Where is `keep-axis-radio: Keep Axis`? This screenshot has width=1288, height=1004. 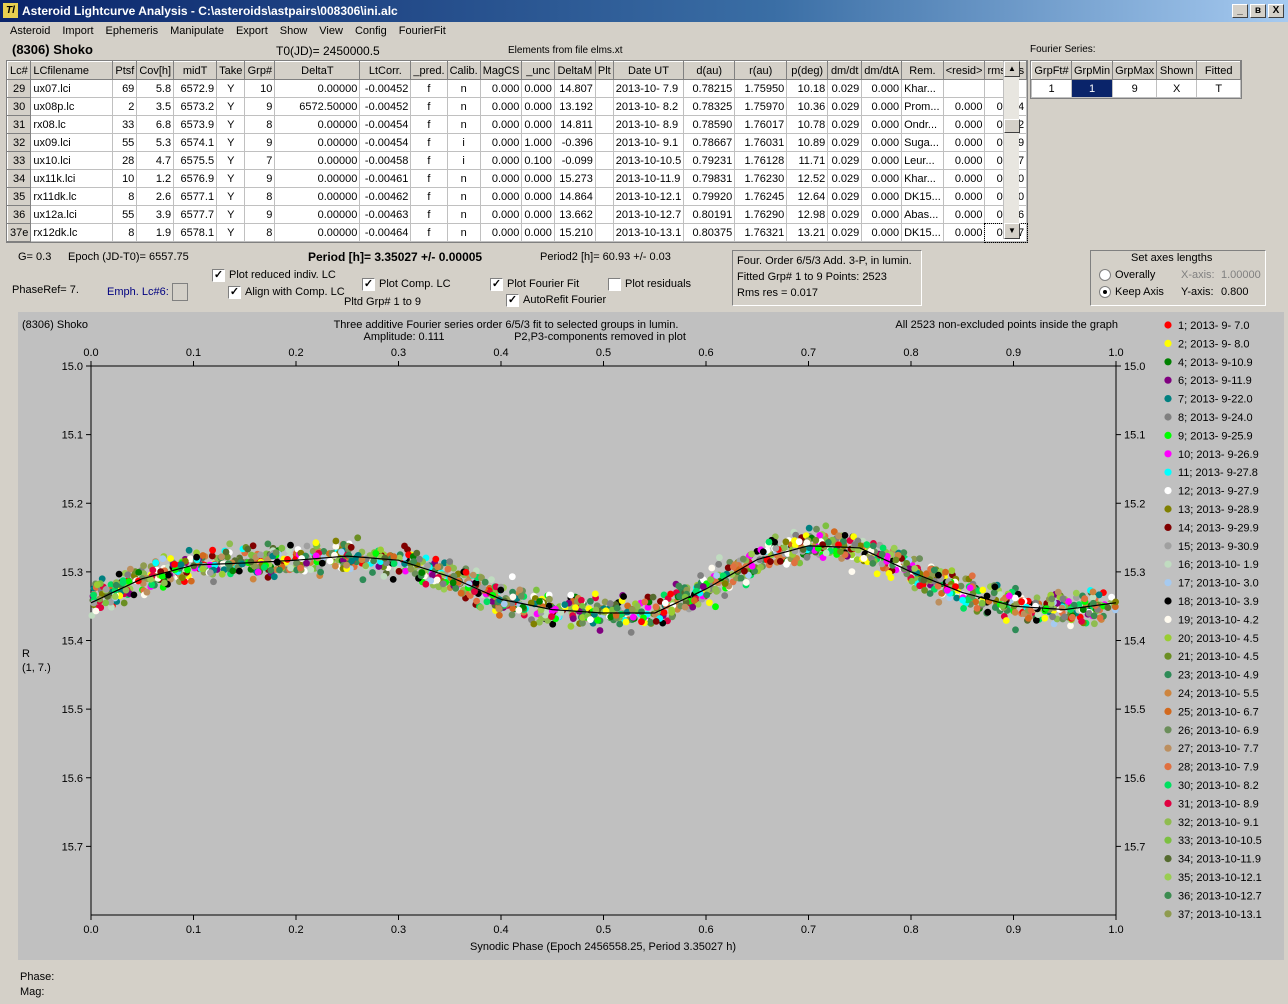
keep-axis-radio: Keep Axis is located at coordinates (1131, 292).